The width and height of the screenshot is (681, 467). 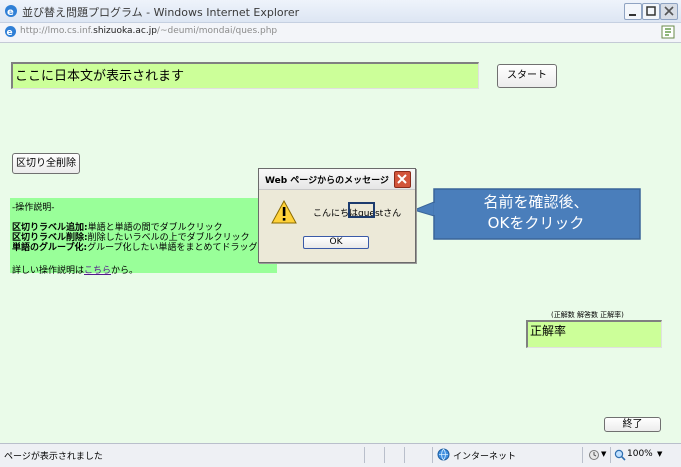 I want to click on minimize-button, so click(x=633, y=11).